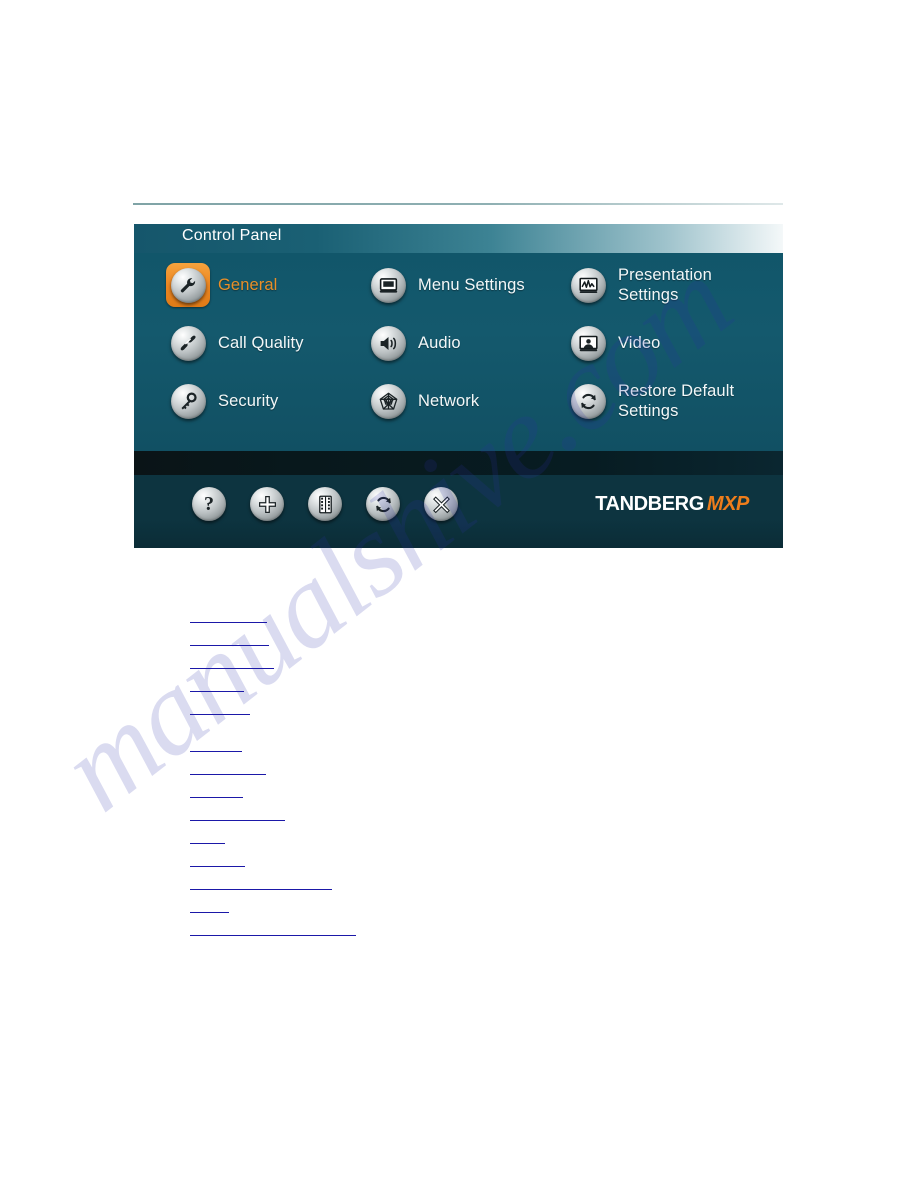 The width and height of the screenshot is (918, 1188). I want to click on menu-item-label: Security, so click(248, 400).